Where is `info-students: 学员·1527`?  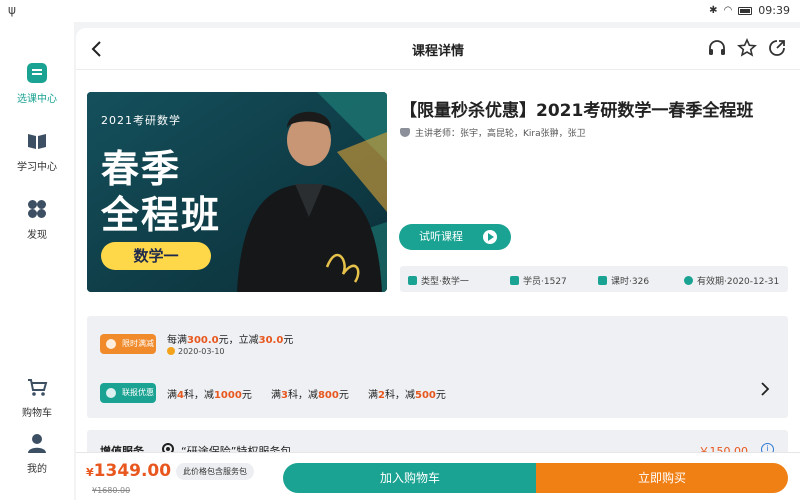
info-students: 学员·1527 is located at coordinates (538, 280).